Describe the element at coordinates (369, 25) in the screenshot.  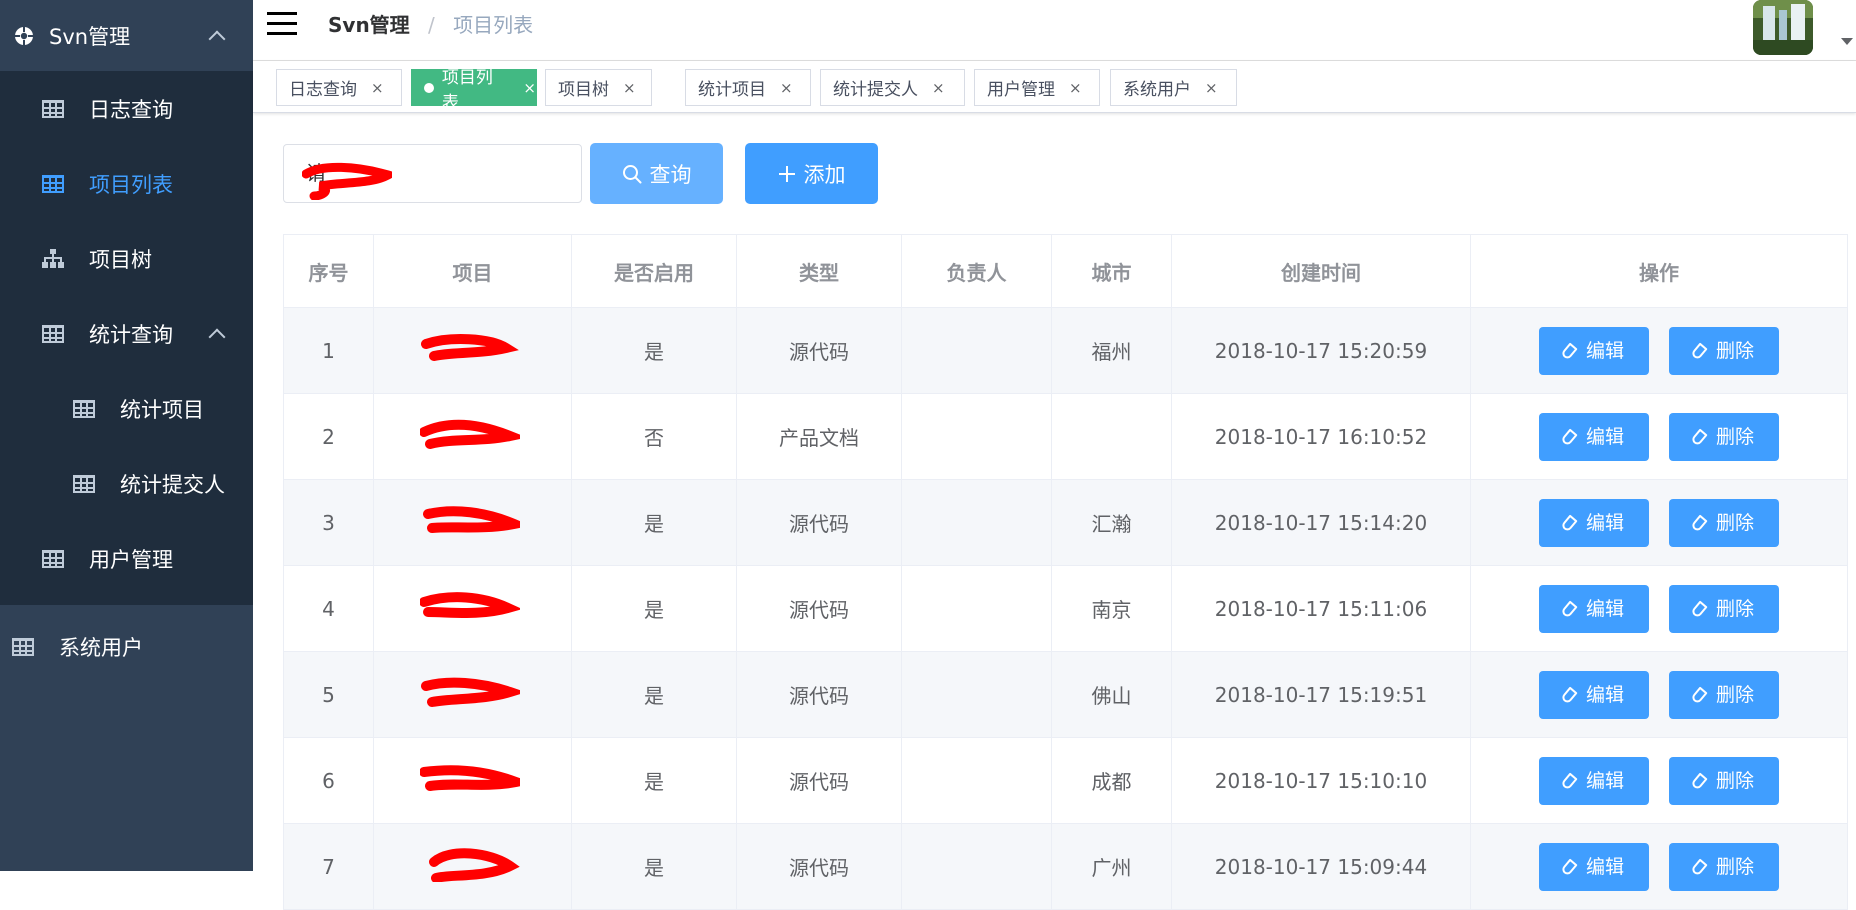
I see `breadcrumb-item: Svn管理` at that location.